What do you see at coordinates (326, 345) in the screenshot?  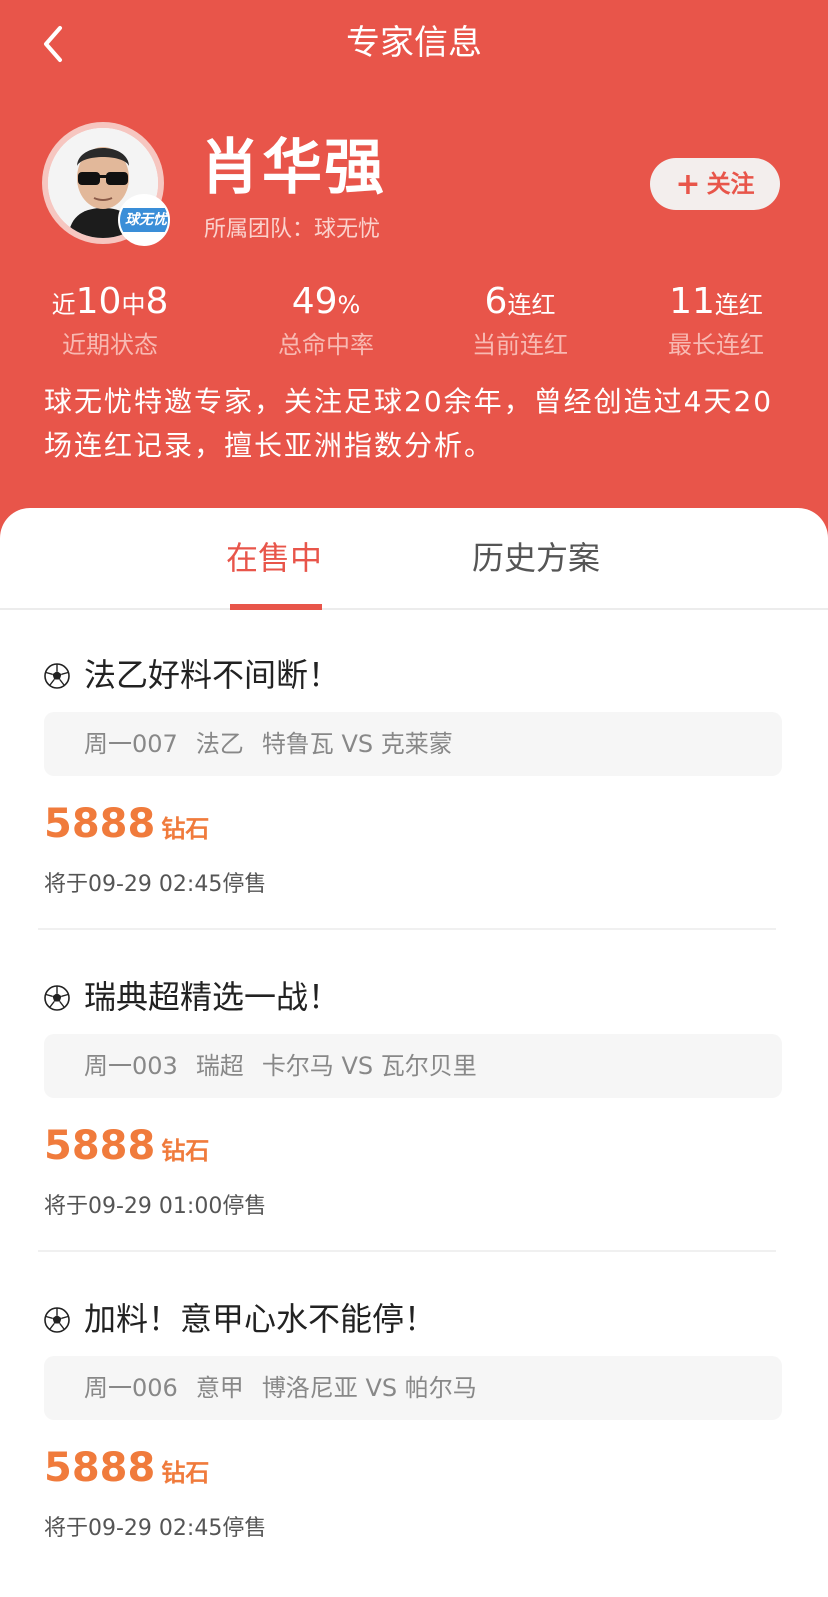 I see `stat-hit-rate-label: 总命中率` at bounding box center [326, 345].